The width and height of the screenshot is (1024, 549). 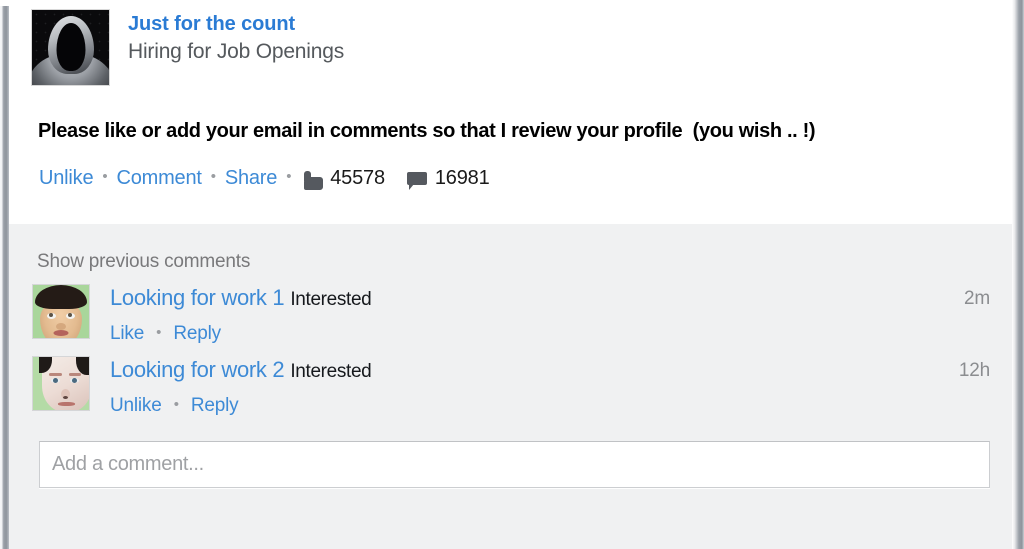 What do you see at coordinates (197, 369) in the screenshot?
I see `commenter-name-link: Looking for work 2` at bounding box center [197, 369].